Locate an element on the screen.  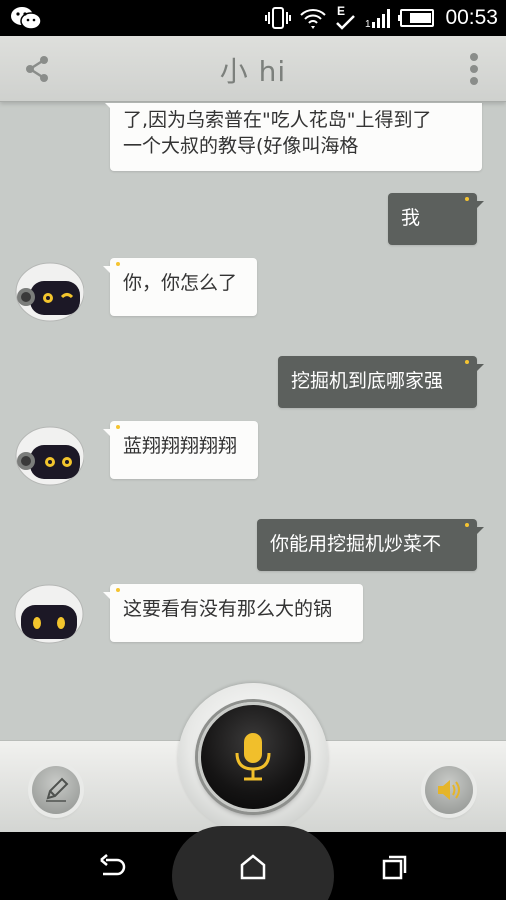
sound-toggle-button is located at coordinates (449, 790).